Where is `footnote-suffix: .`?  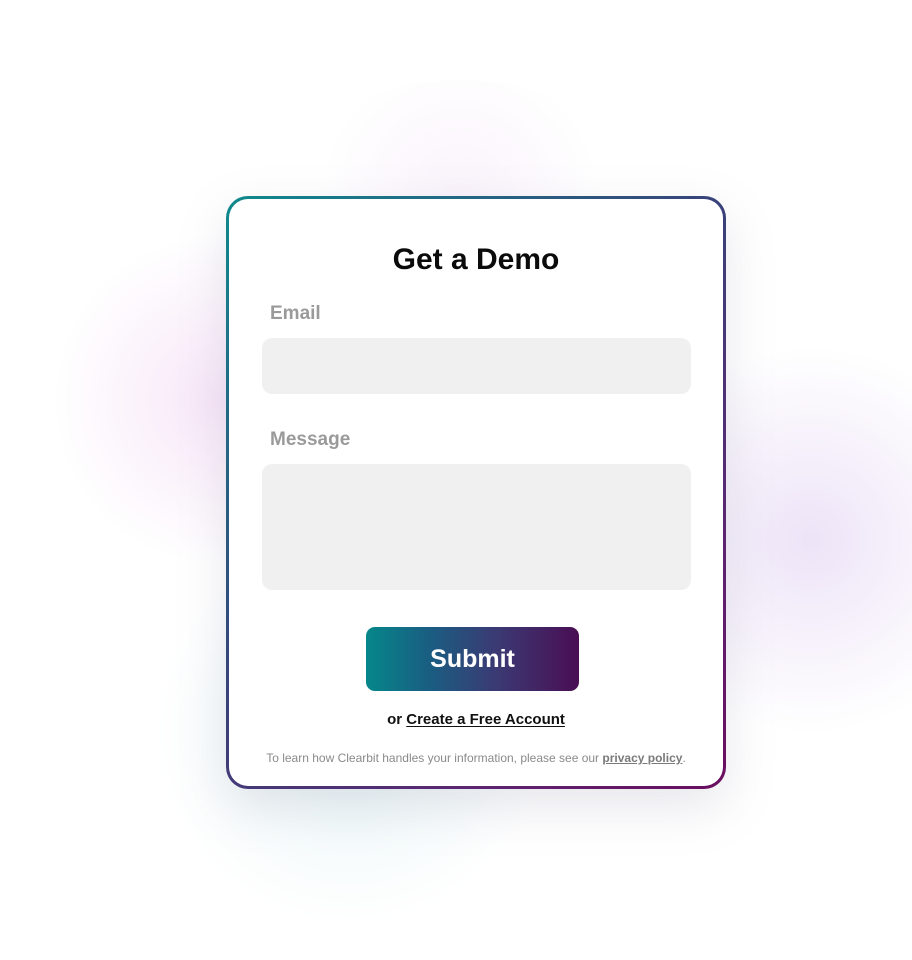 footnote-suffix: . is located at coordinates (684, 758).